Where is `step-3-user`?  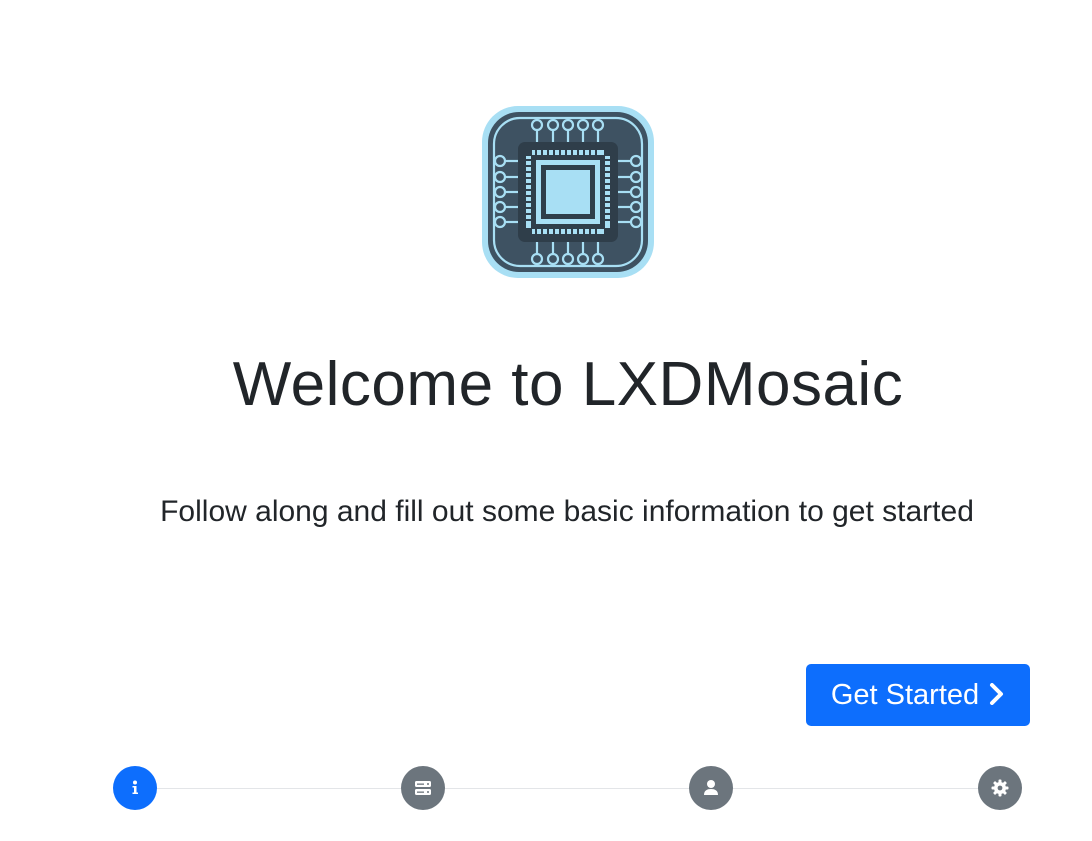 step-3-user is located at coordinates (711, 788).